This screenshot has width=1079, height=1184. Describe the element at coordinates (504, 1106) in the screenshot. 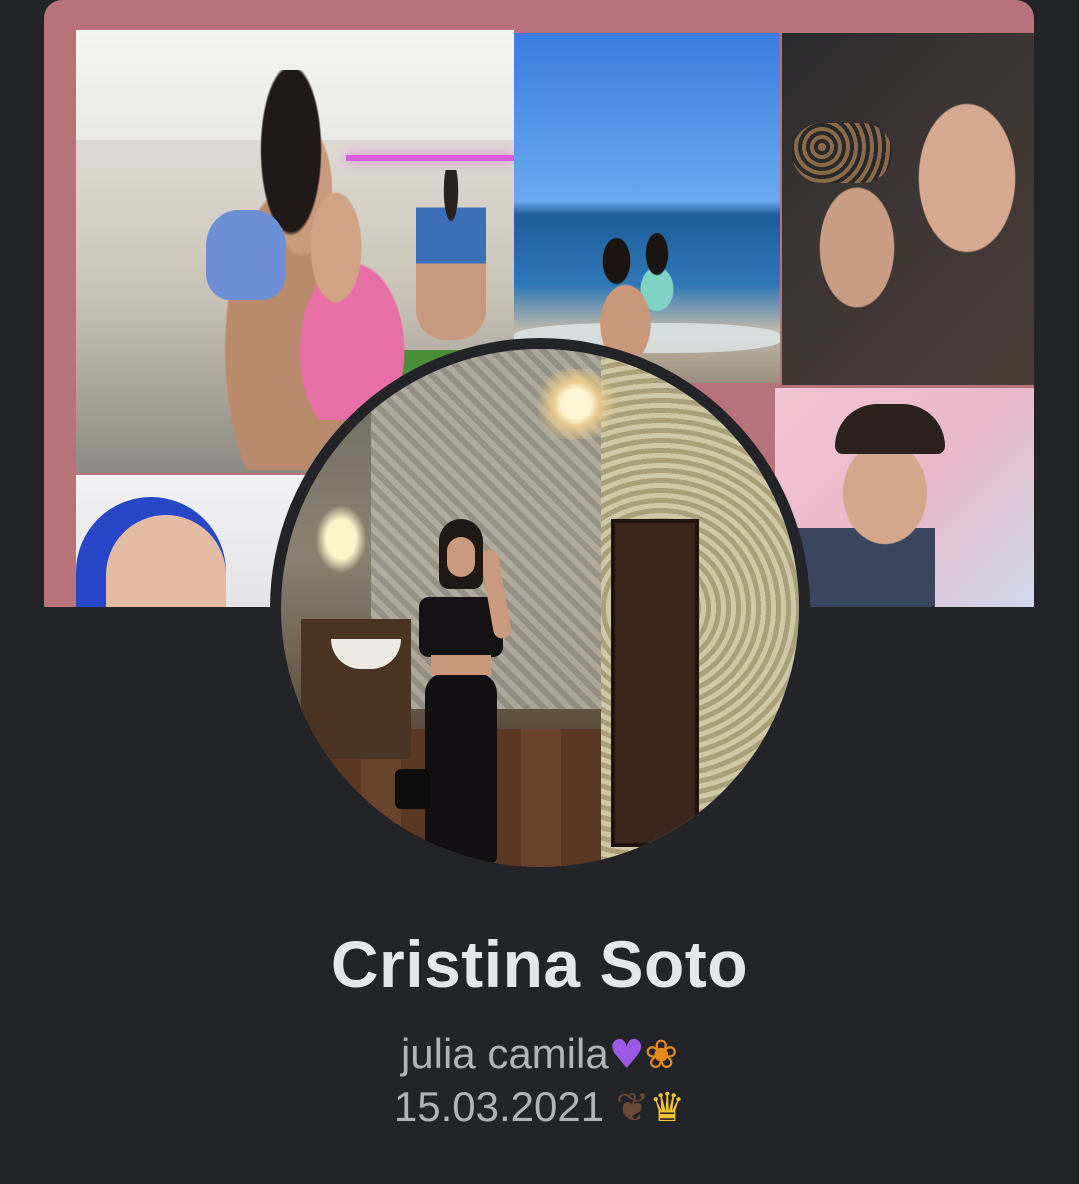

I see `bio-date: 15.03.2021` at that location.